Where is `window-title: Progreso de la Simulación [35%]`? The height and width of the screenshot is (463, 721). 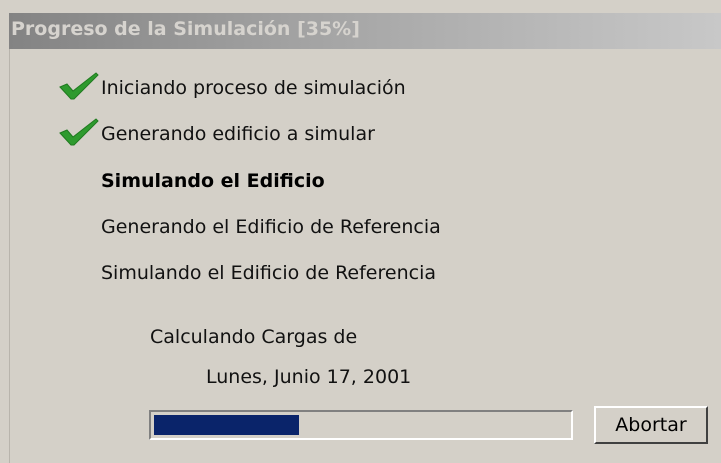
window-title: Progreso de la Simulación [35%] is located at coordinates (185, 29).